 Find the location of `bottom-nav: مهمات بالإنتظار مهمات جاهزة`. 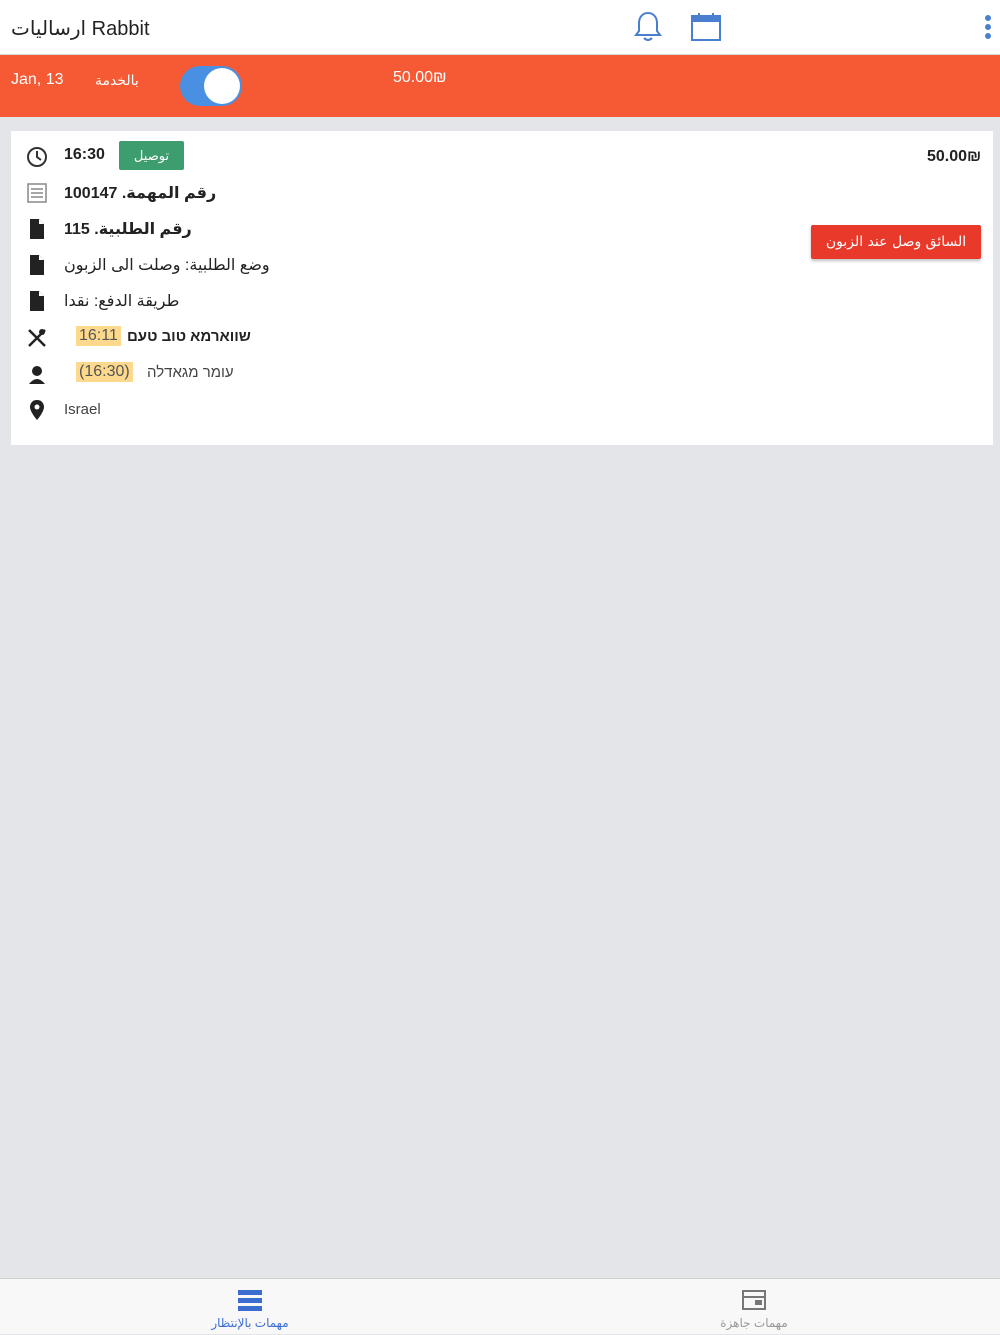

bottom-nav: مهمات بالإنتظار مهمات جاهزة is located at coordinates (500, 1306).